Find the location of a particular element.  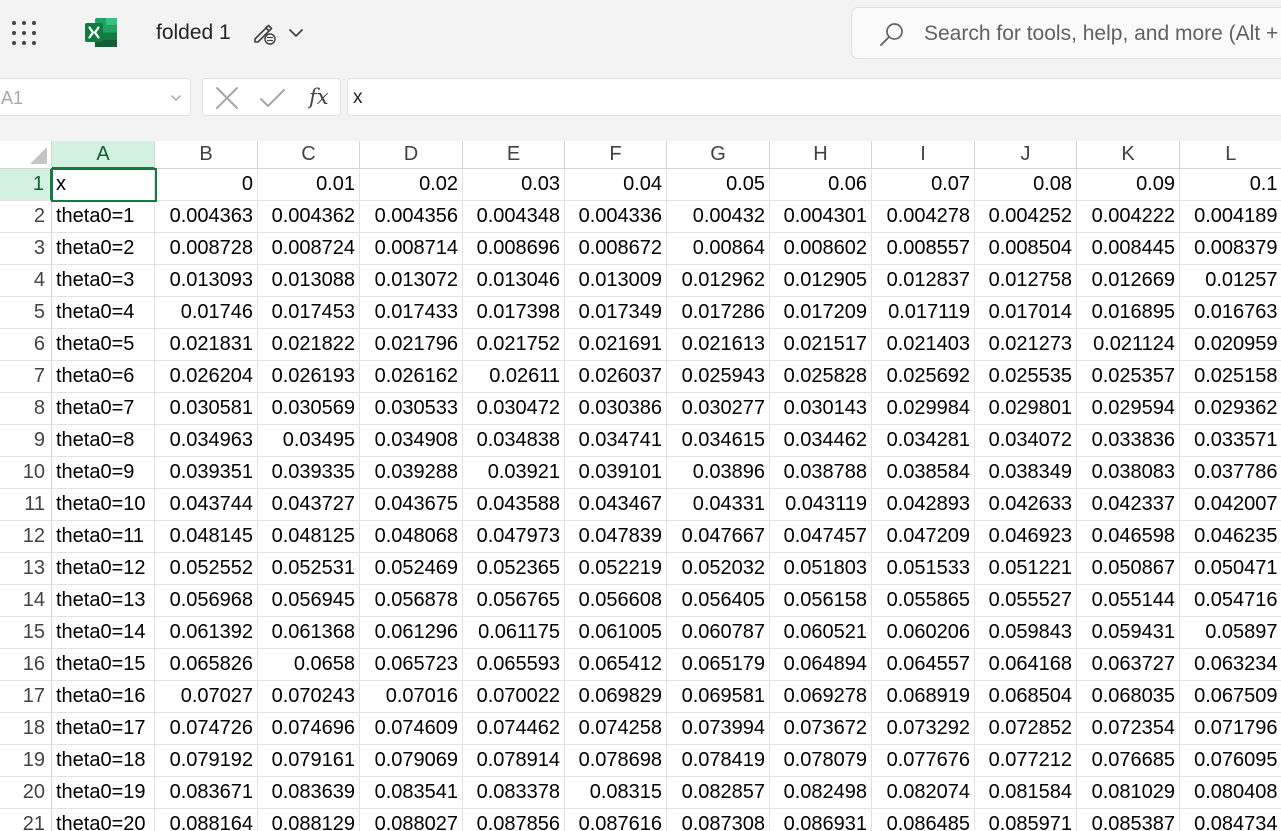

row-header-15: 15 is located at coordinates (26, 633).